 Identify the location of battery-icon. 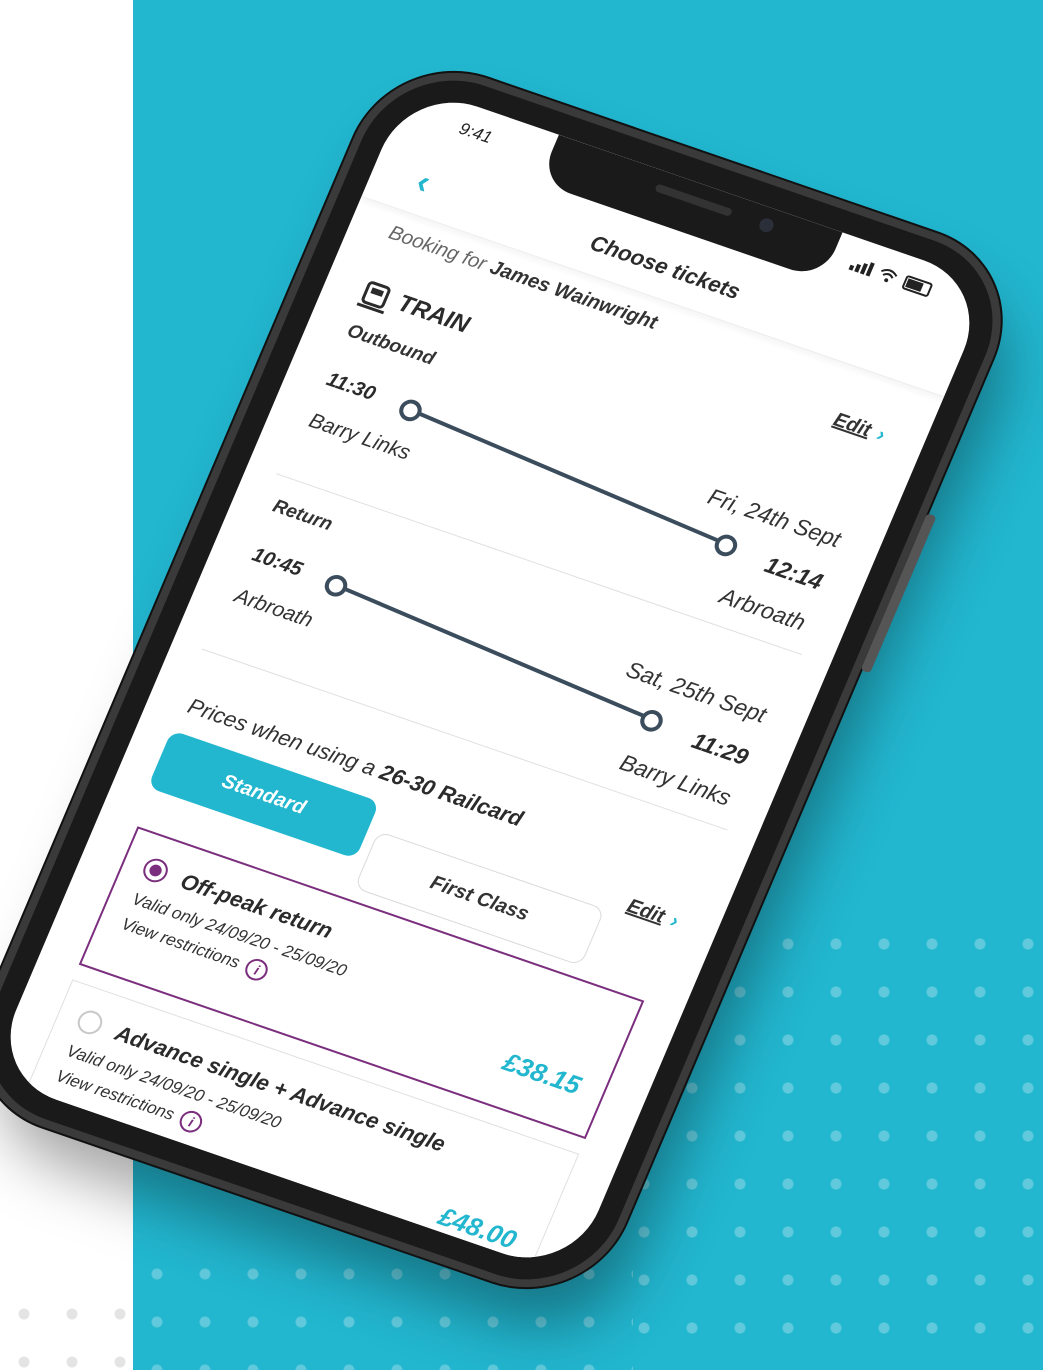
(917, 286).